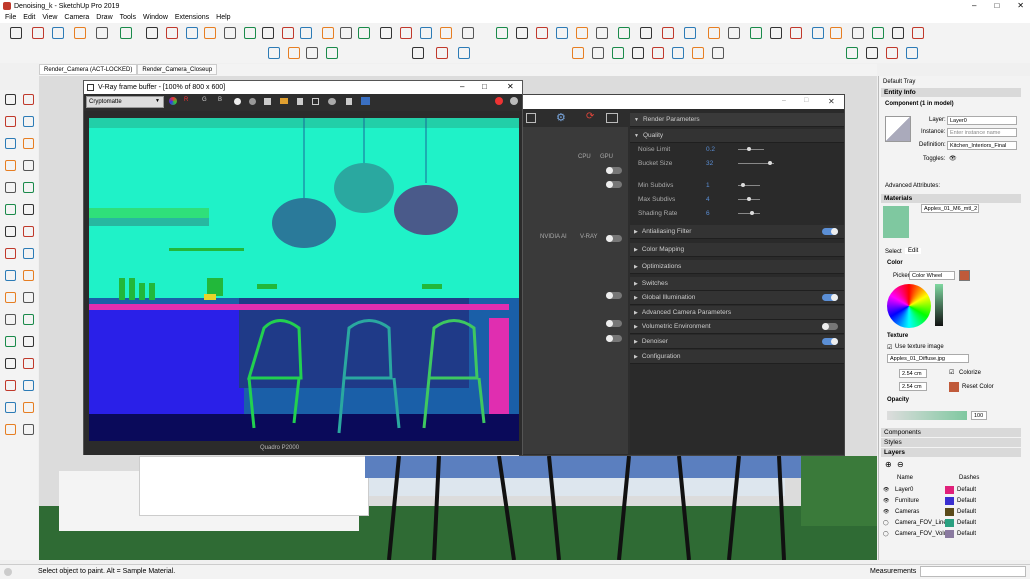 This screenshot has height=579, width=1030. Describe the element at coordinates (708, 213) in the screenshot. I see `quality-row-value: 6` at that location.